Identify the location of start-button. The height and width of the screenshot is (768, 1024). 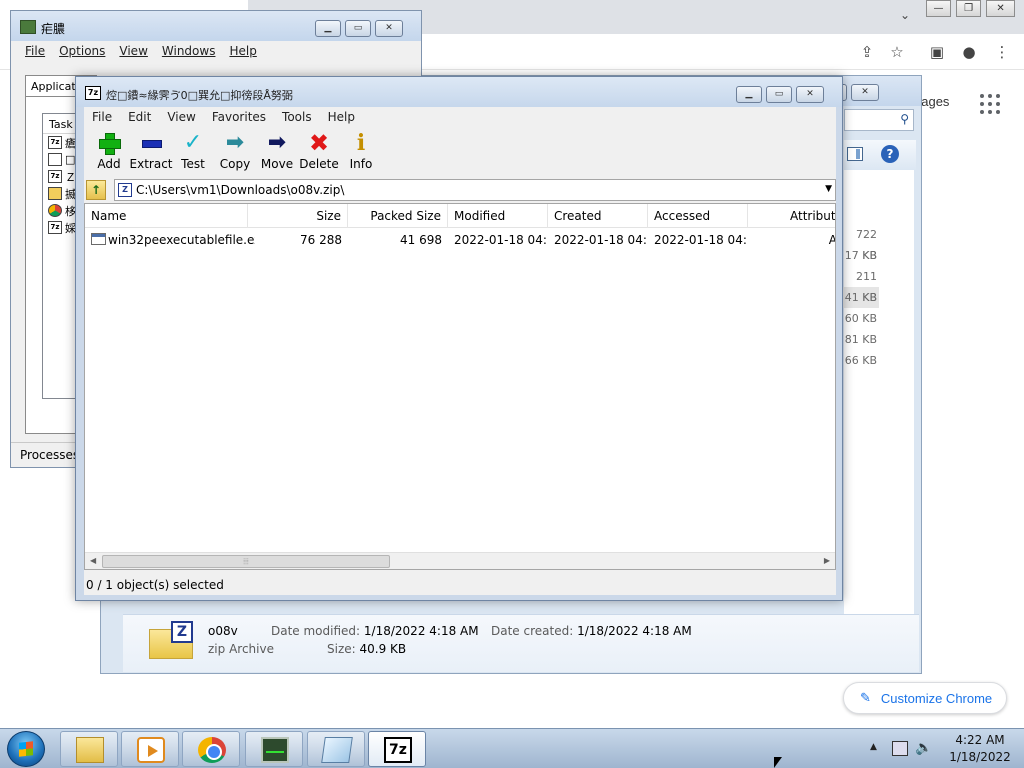
(26, 749).